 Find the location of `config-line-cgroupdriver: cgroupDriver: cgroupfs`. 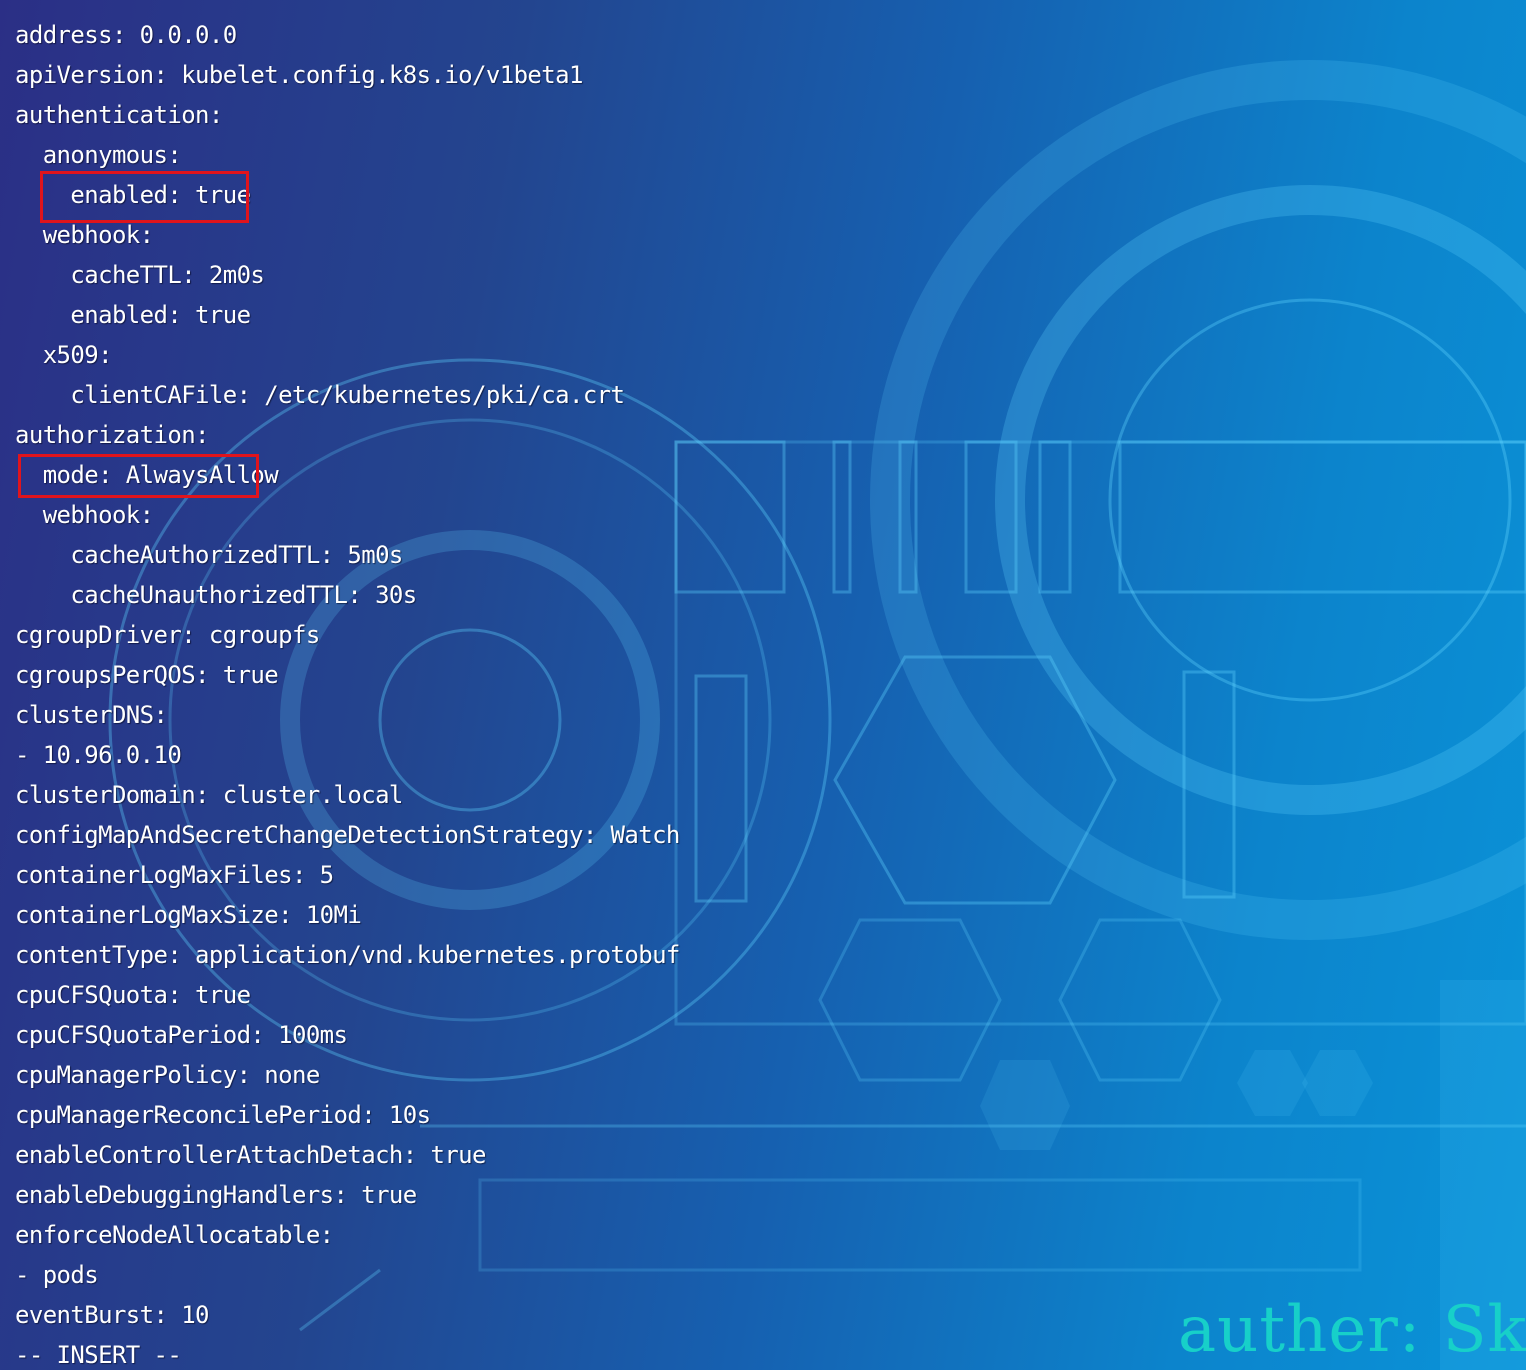

config-line-cgroupdriver: cgroupDriver: cgroupfs is located at coordinates (167, 635).